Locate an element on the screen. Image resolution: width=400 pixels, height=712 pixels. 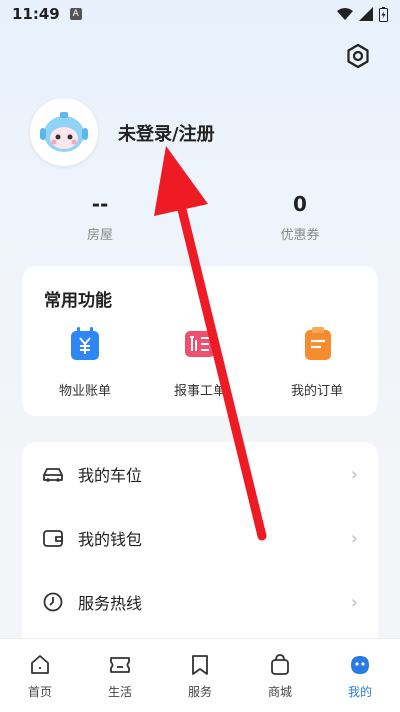
coupons-label: 优惠券 is located at coordinates (300, 235).